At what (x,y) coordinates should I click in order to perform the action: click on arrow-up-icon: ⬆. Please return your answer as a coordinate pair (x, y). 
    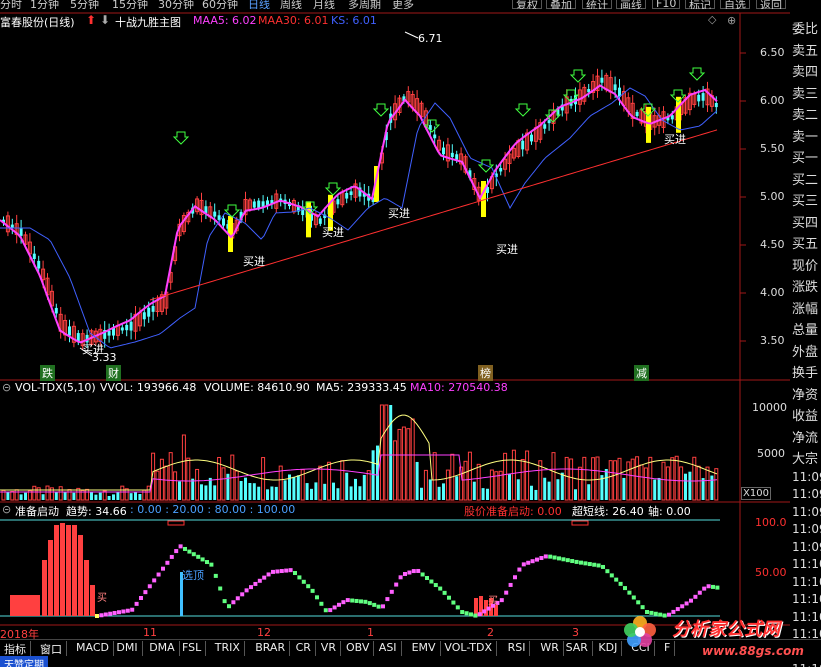
    Looking at the image, I should click on (91, 20).